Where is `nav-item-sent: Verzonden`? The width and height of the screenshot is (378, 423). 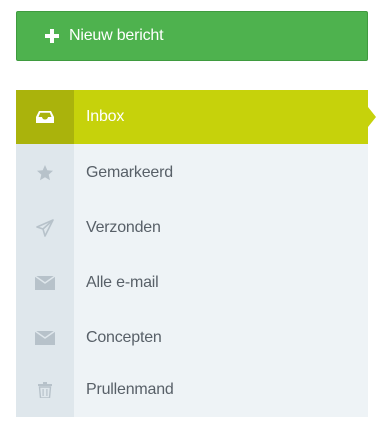 nav-item-sent: Verzonden is located at coordinates (192, 228).